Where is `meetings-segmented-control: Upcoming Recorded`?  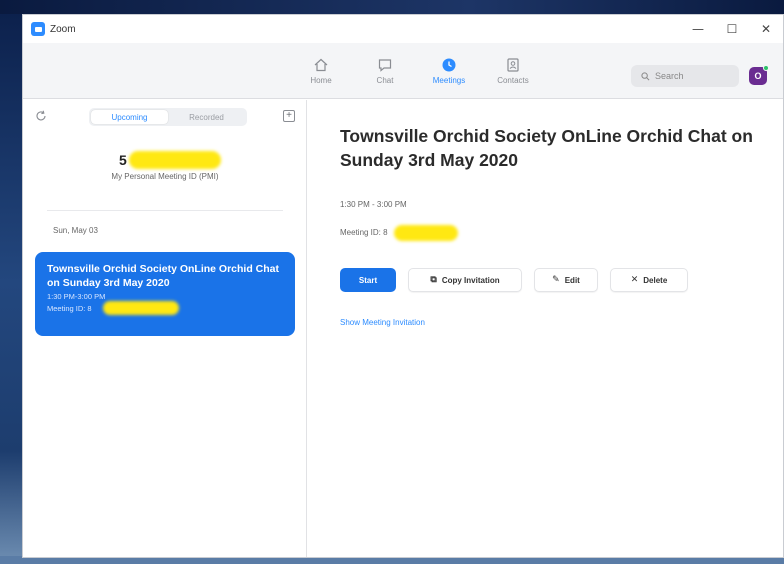
meetings-segmented-control: Upcoming Recorded is located at coordinates (168, 117).